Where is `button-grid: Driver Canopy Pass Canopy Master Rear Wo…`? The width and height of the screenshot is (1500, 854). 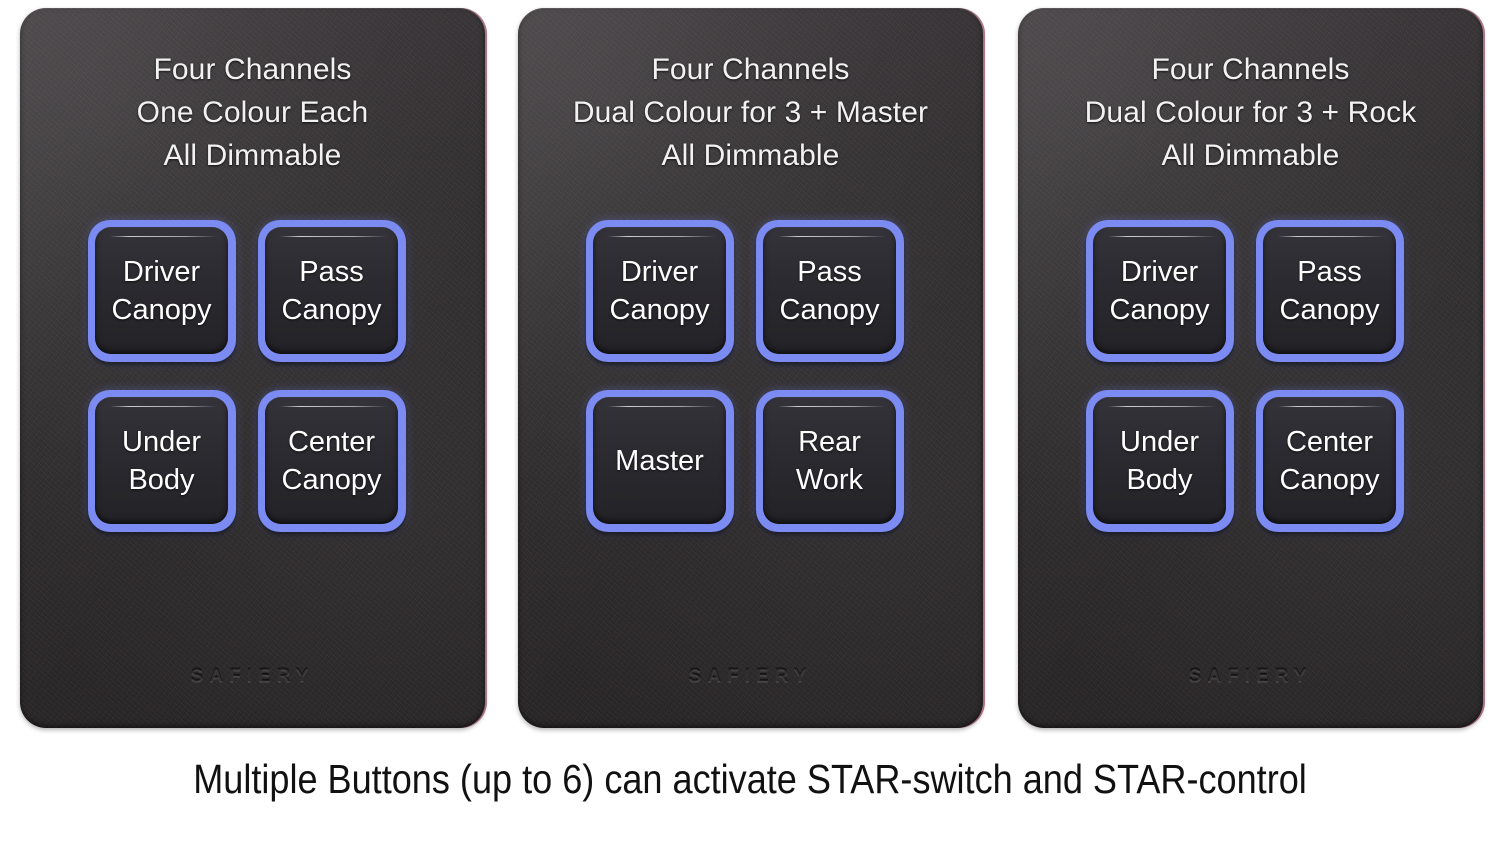 button-grid: Driver Canopy Pass Canopy Master Rear Wo… is located at coordinates (756, 376).